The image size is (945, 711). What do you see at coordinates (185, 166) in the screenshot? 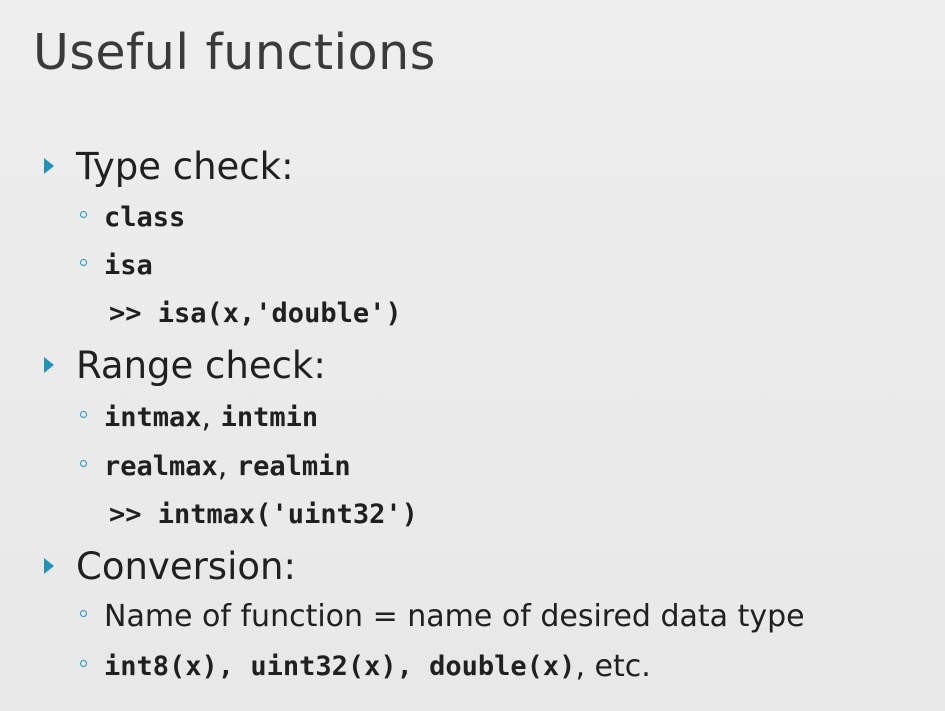
I see `bullet-heading: Type check:` at bounding box center [185, 166].